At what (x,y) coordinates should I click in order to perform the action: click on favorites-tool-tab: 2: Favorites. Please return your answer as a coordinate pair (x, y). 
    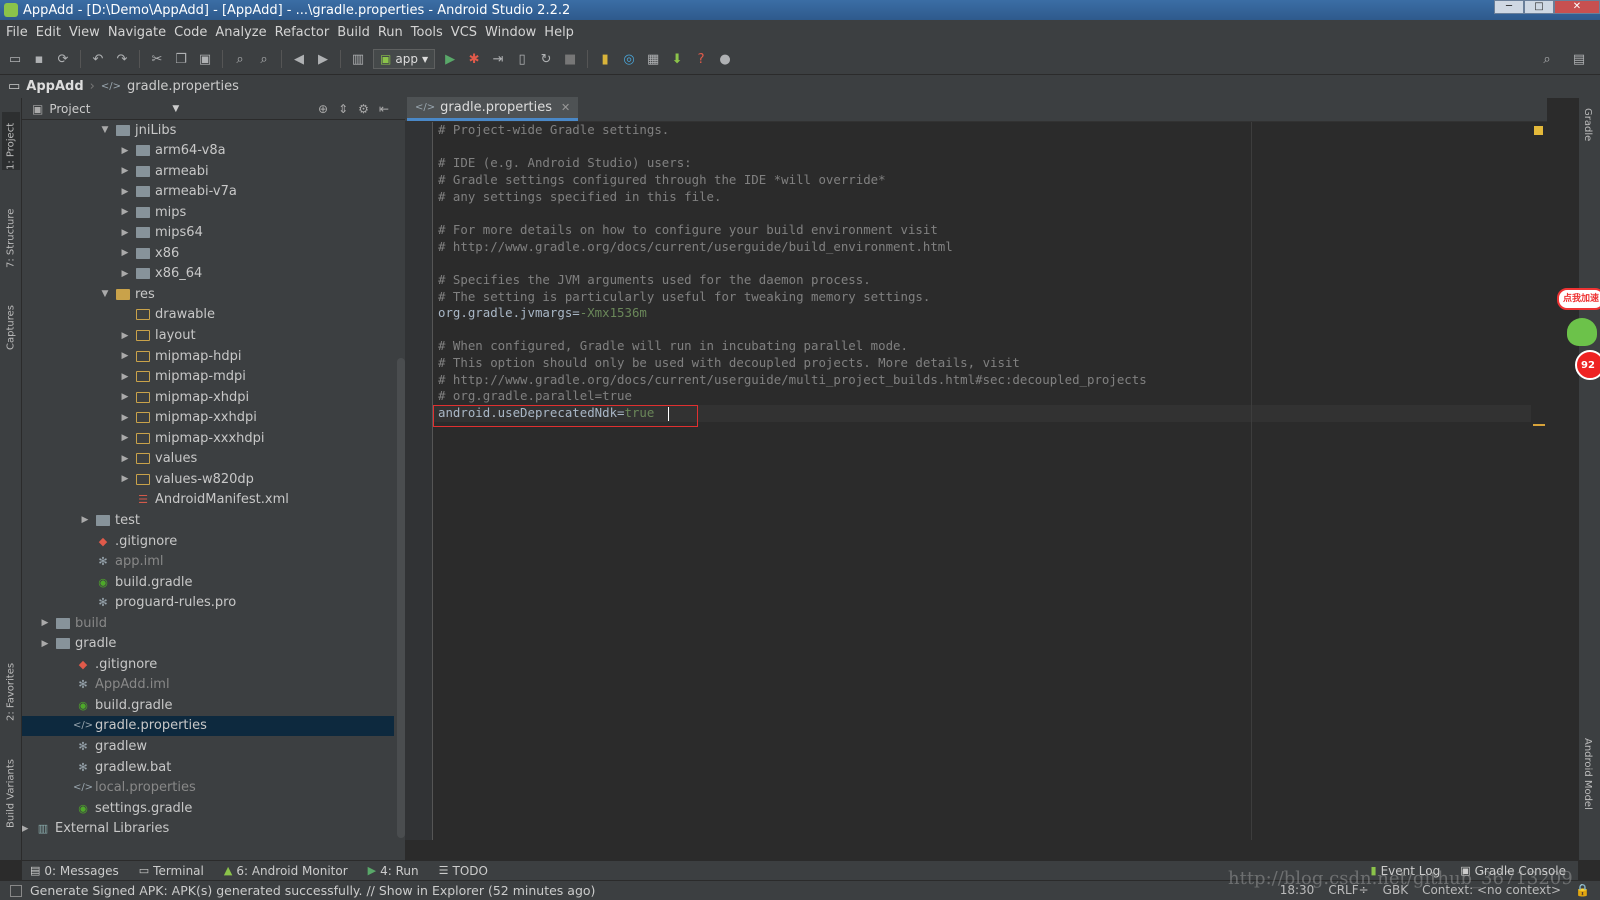
    Looking at the image, I should click on (11, 687).